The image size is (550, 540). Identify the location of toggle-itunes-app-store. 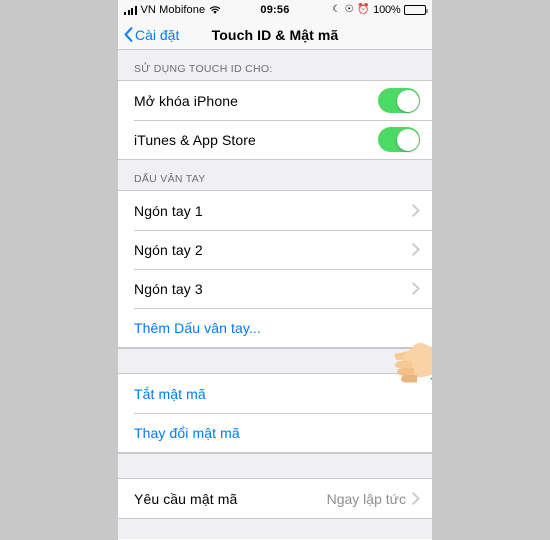
(399, 139).